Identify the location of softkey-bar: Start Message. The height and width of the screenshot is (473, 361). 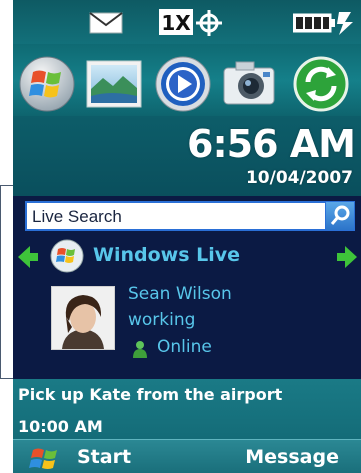
(187, 456).